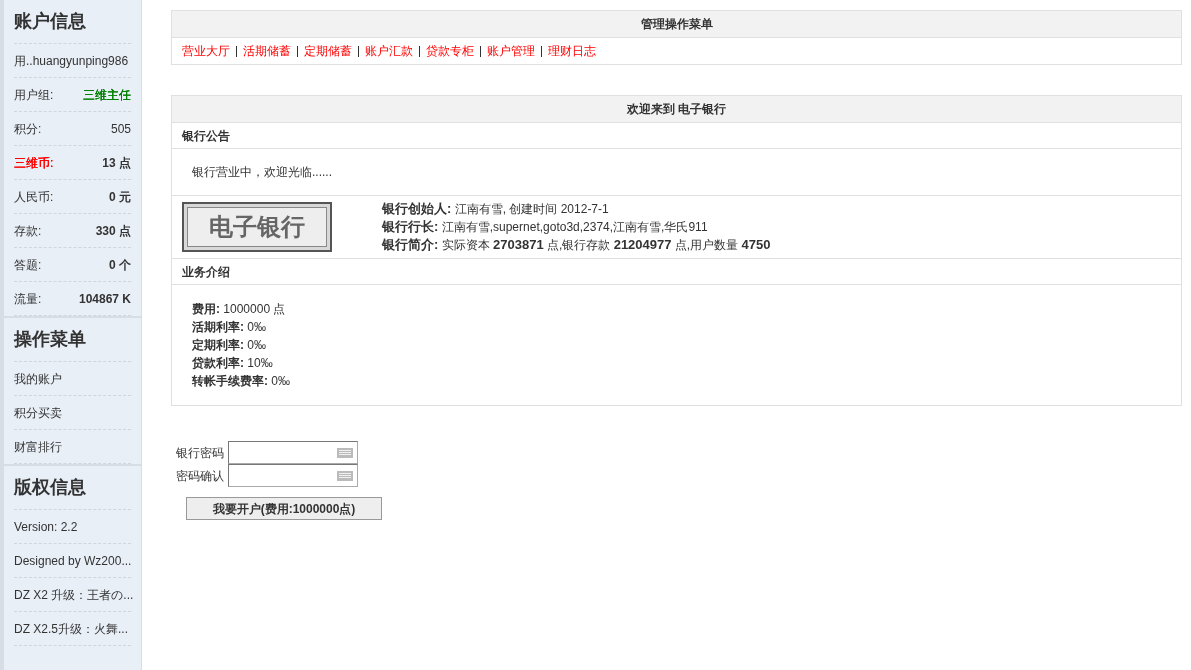  Describe the element at coordinates (72, 488) in the screenshot. I see `section-title: 版权信息` at that location.